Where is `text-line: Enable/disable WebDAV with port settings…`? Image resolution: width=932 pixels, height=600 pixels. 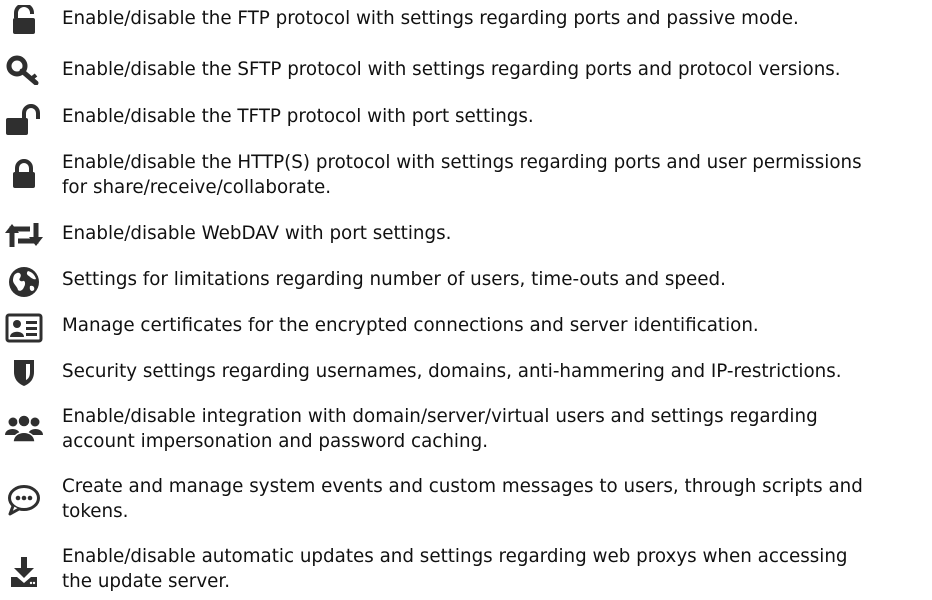
text-line: Enable/disable WebDAV with port settings… is located at coordinates (257, 233).